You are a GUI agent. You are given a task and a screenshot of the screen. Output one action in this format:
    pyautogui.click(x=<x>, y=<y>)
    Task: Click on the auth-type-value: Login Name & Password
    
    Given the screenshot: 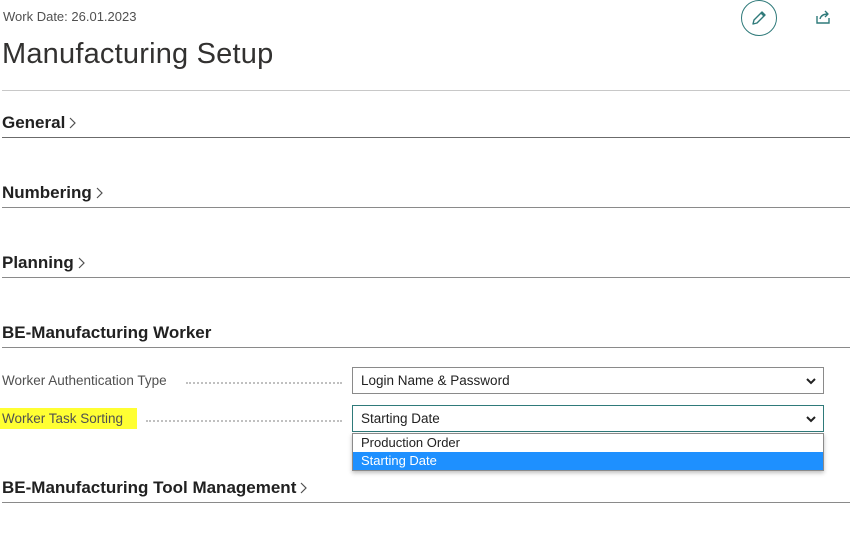 What is the action you would take?
    pyautogui.click(x=435, y=380)
    